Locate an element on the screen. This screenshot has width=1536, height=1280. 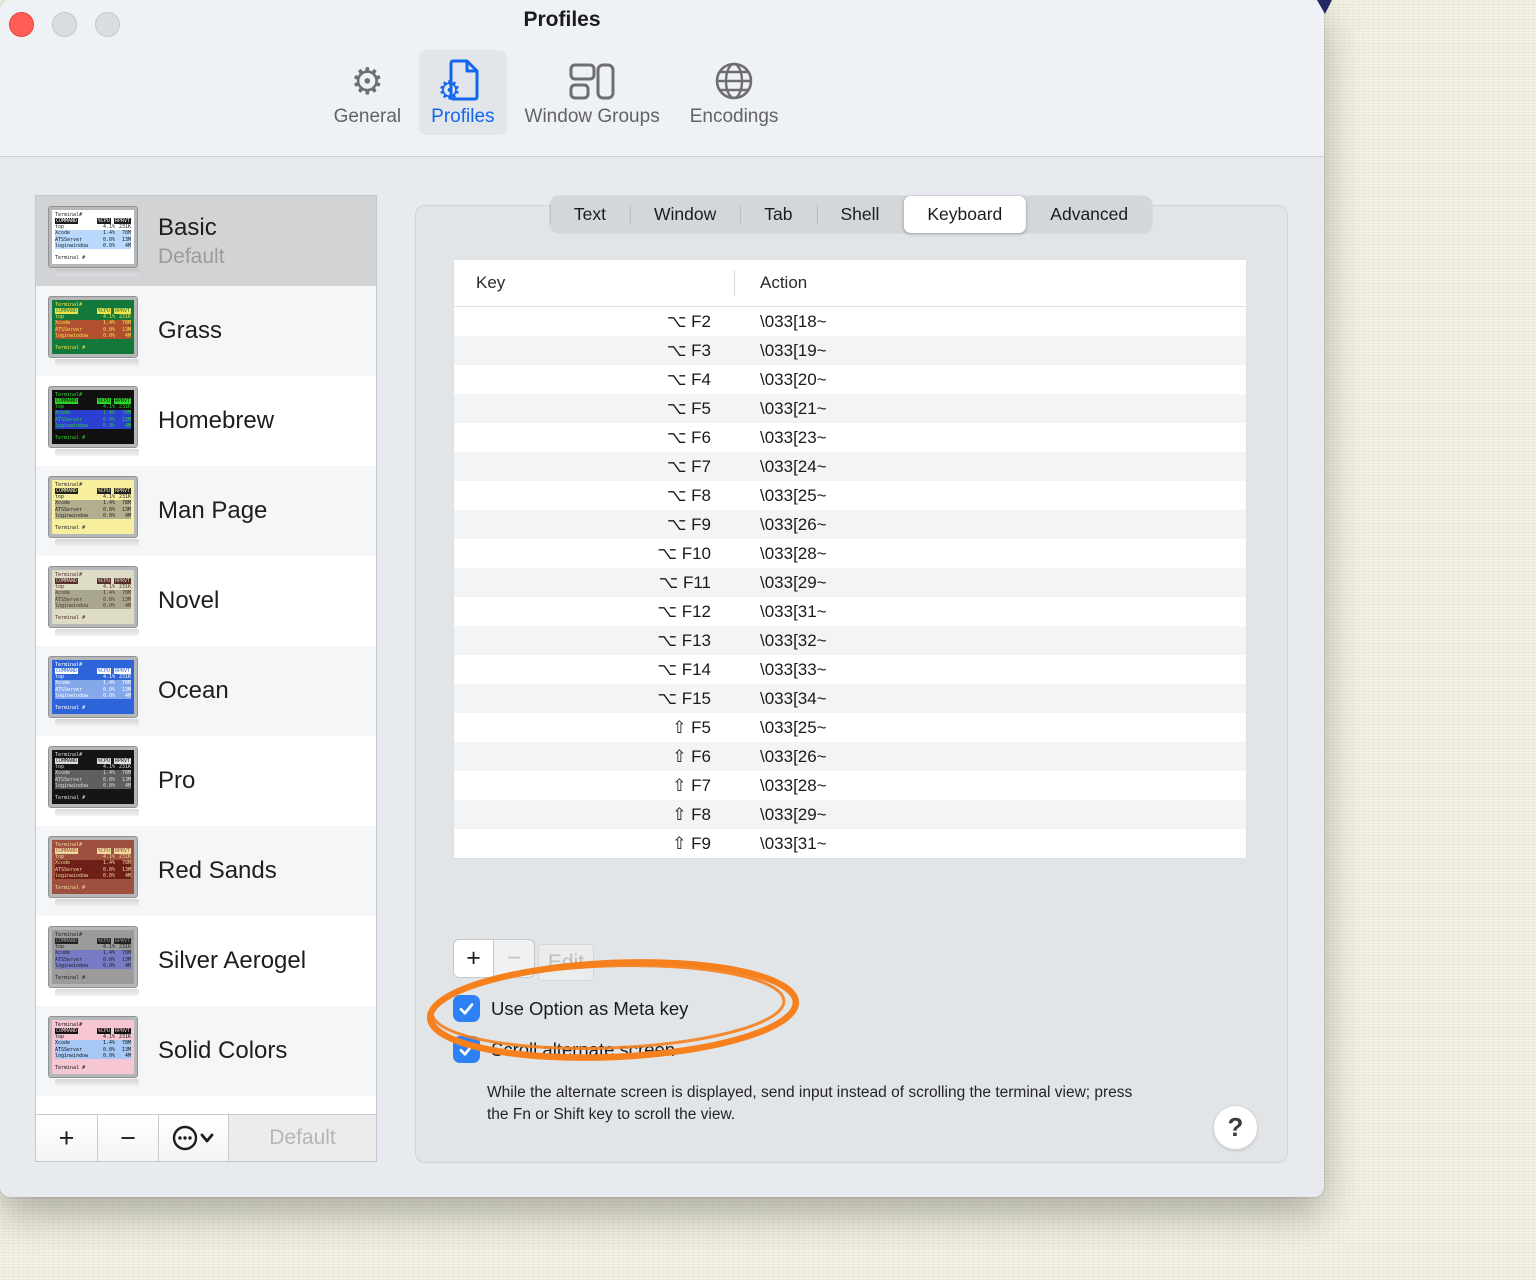
remove-profile-button: − is located at coordinates (128, 1138).